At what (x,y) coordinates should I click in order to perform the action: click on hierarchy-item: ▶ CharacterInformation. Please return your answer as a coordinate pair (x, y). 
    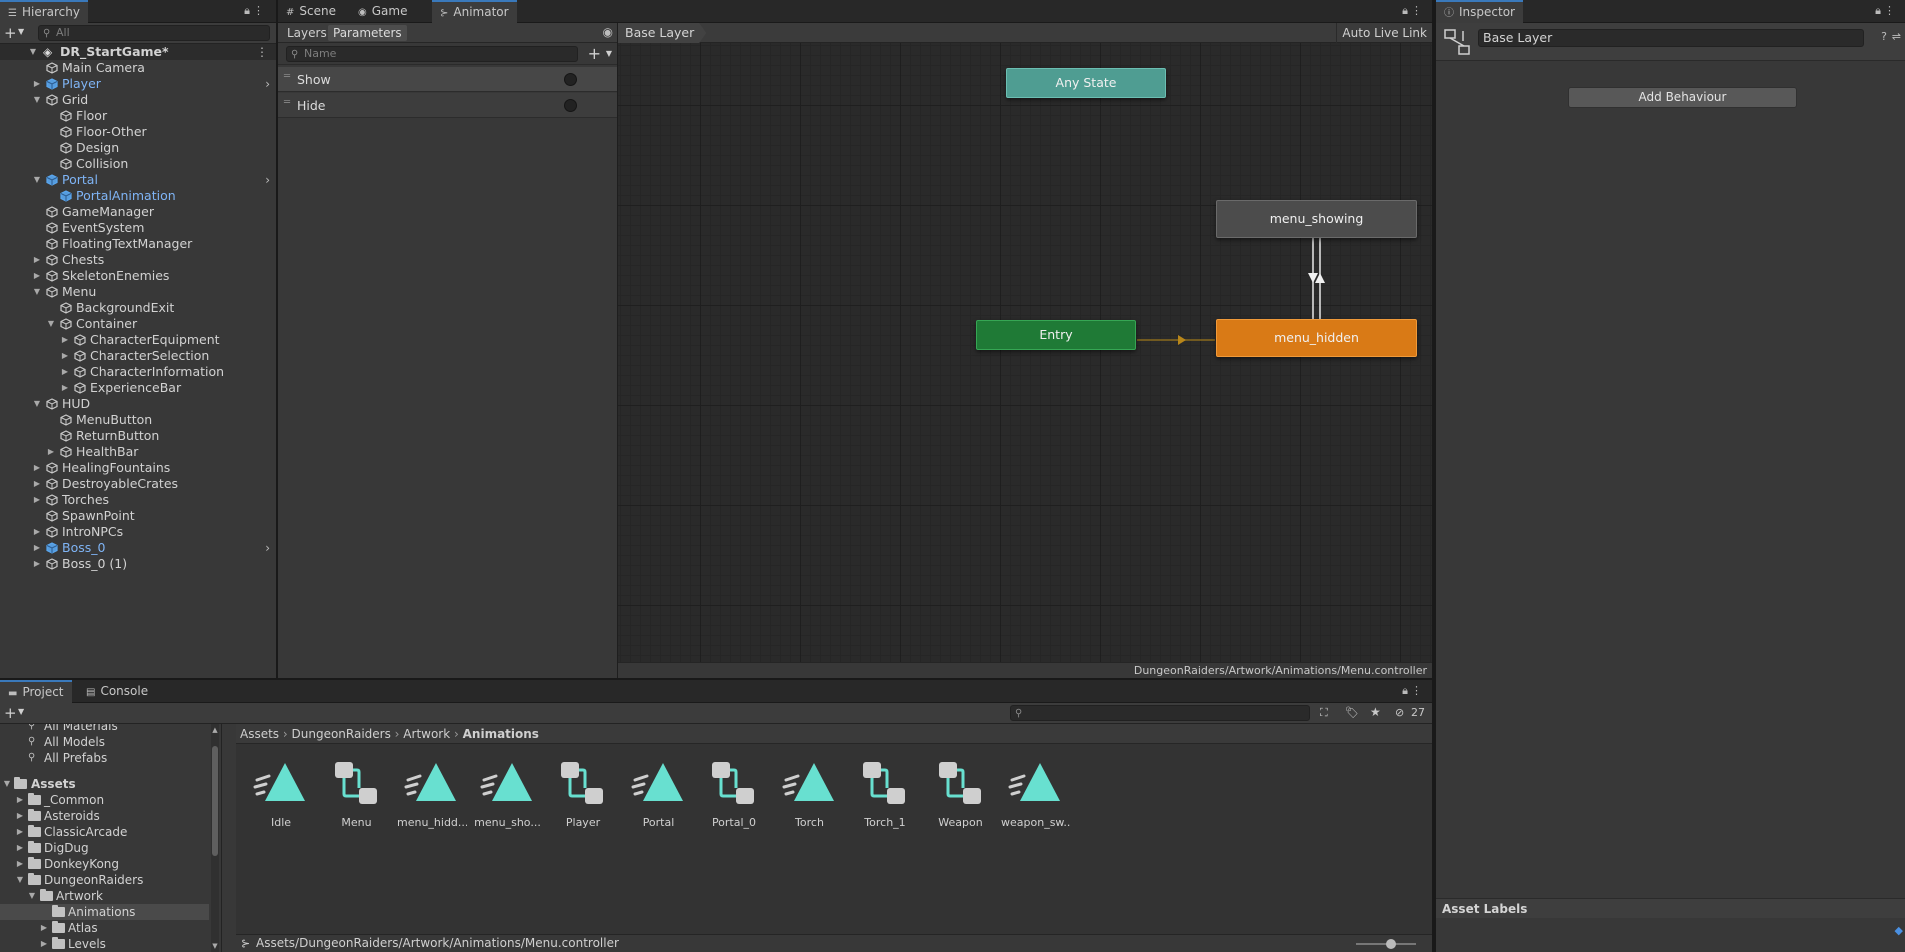
    Looking at the image, I should click on (138, 372).